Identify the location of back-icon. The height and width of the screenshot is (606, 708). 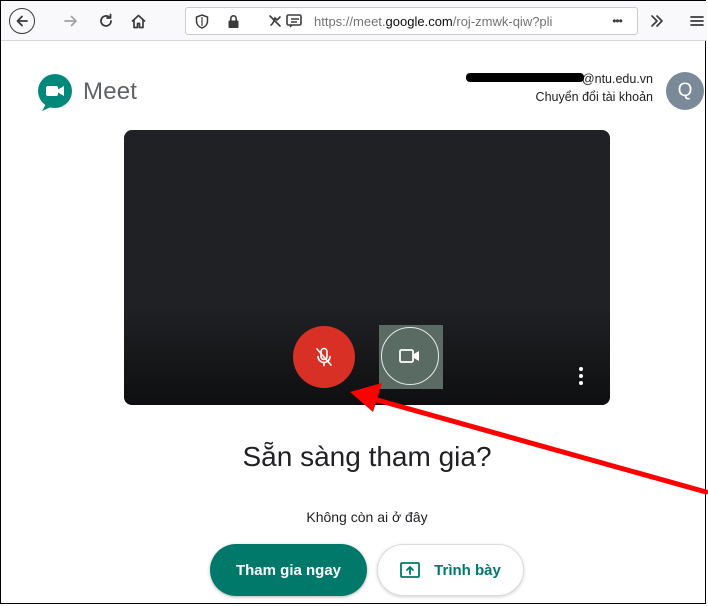
(22, 21).